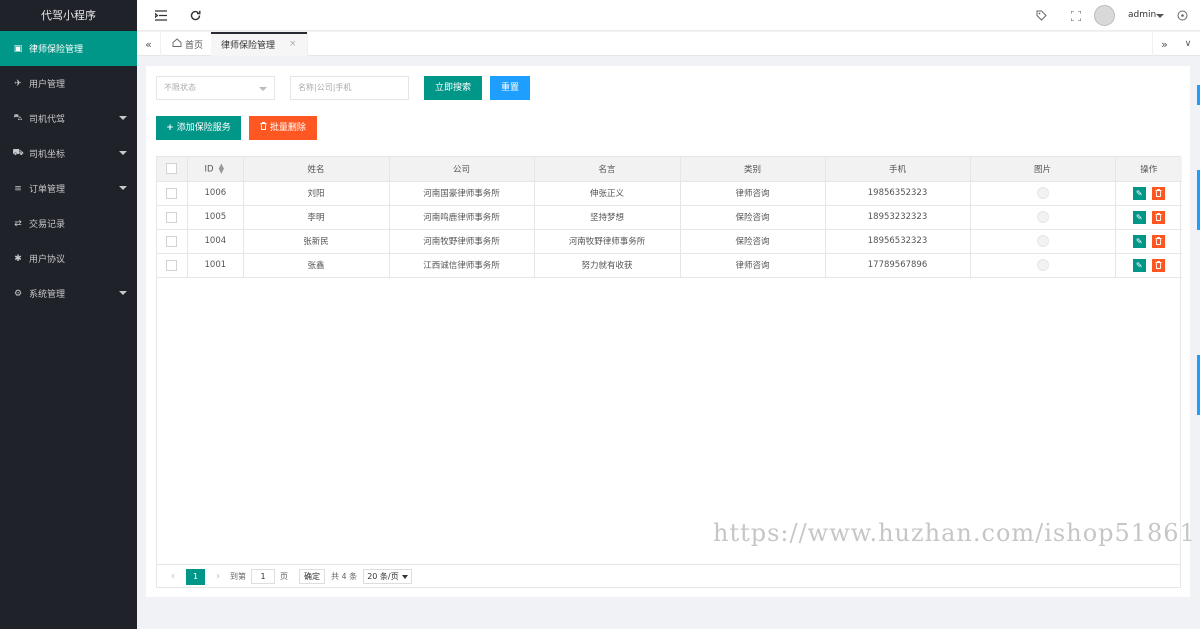 The height and width of the screenshot is (629, 1200). I want to click on theme-icon, so click(1182, 15).